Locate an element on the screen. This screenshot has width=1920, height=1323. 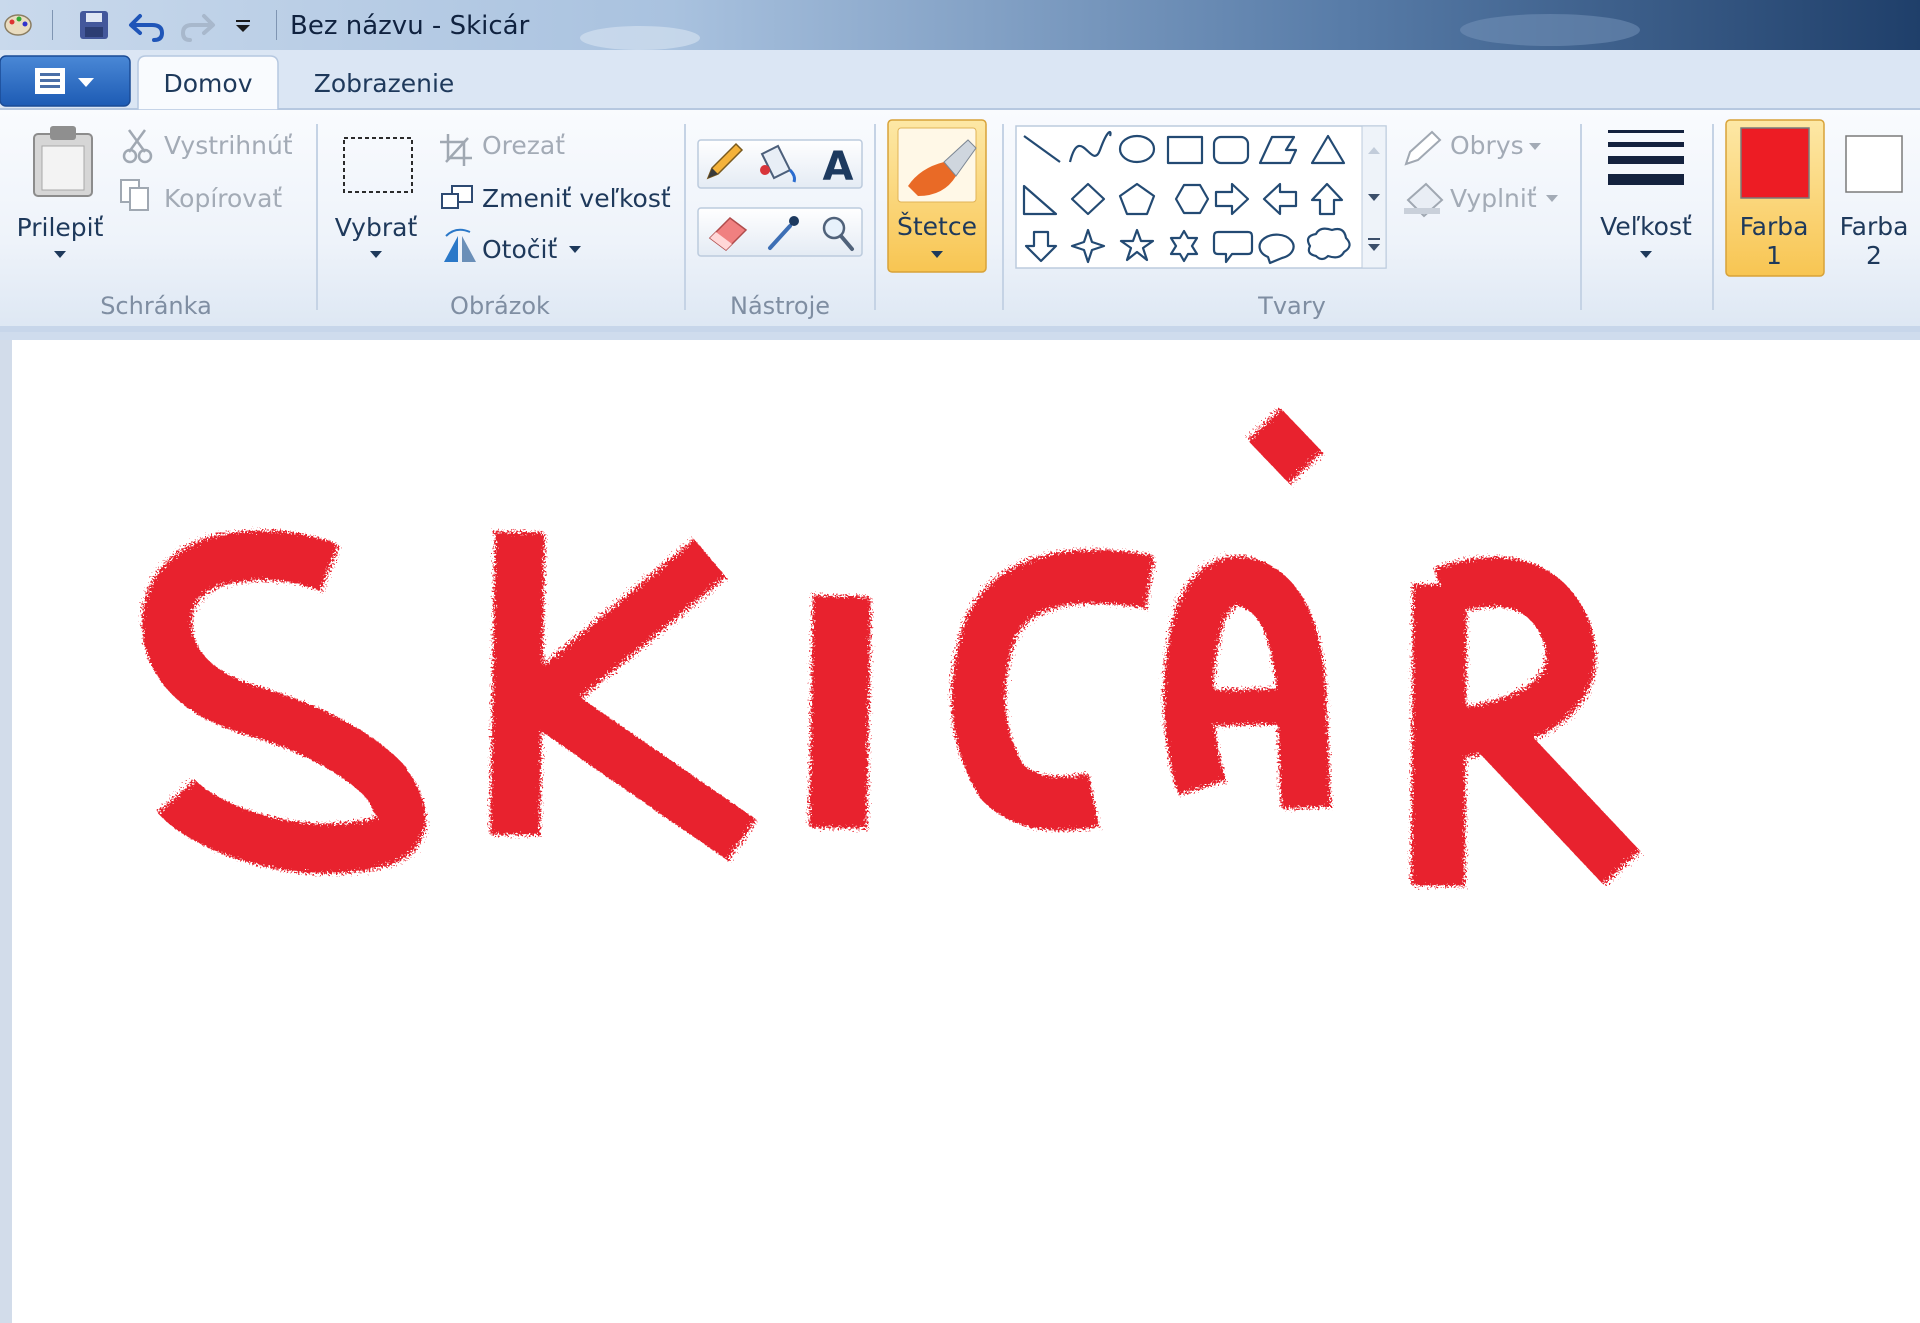
tab-domov-label: Domov is located at coordinates (208, 83).